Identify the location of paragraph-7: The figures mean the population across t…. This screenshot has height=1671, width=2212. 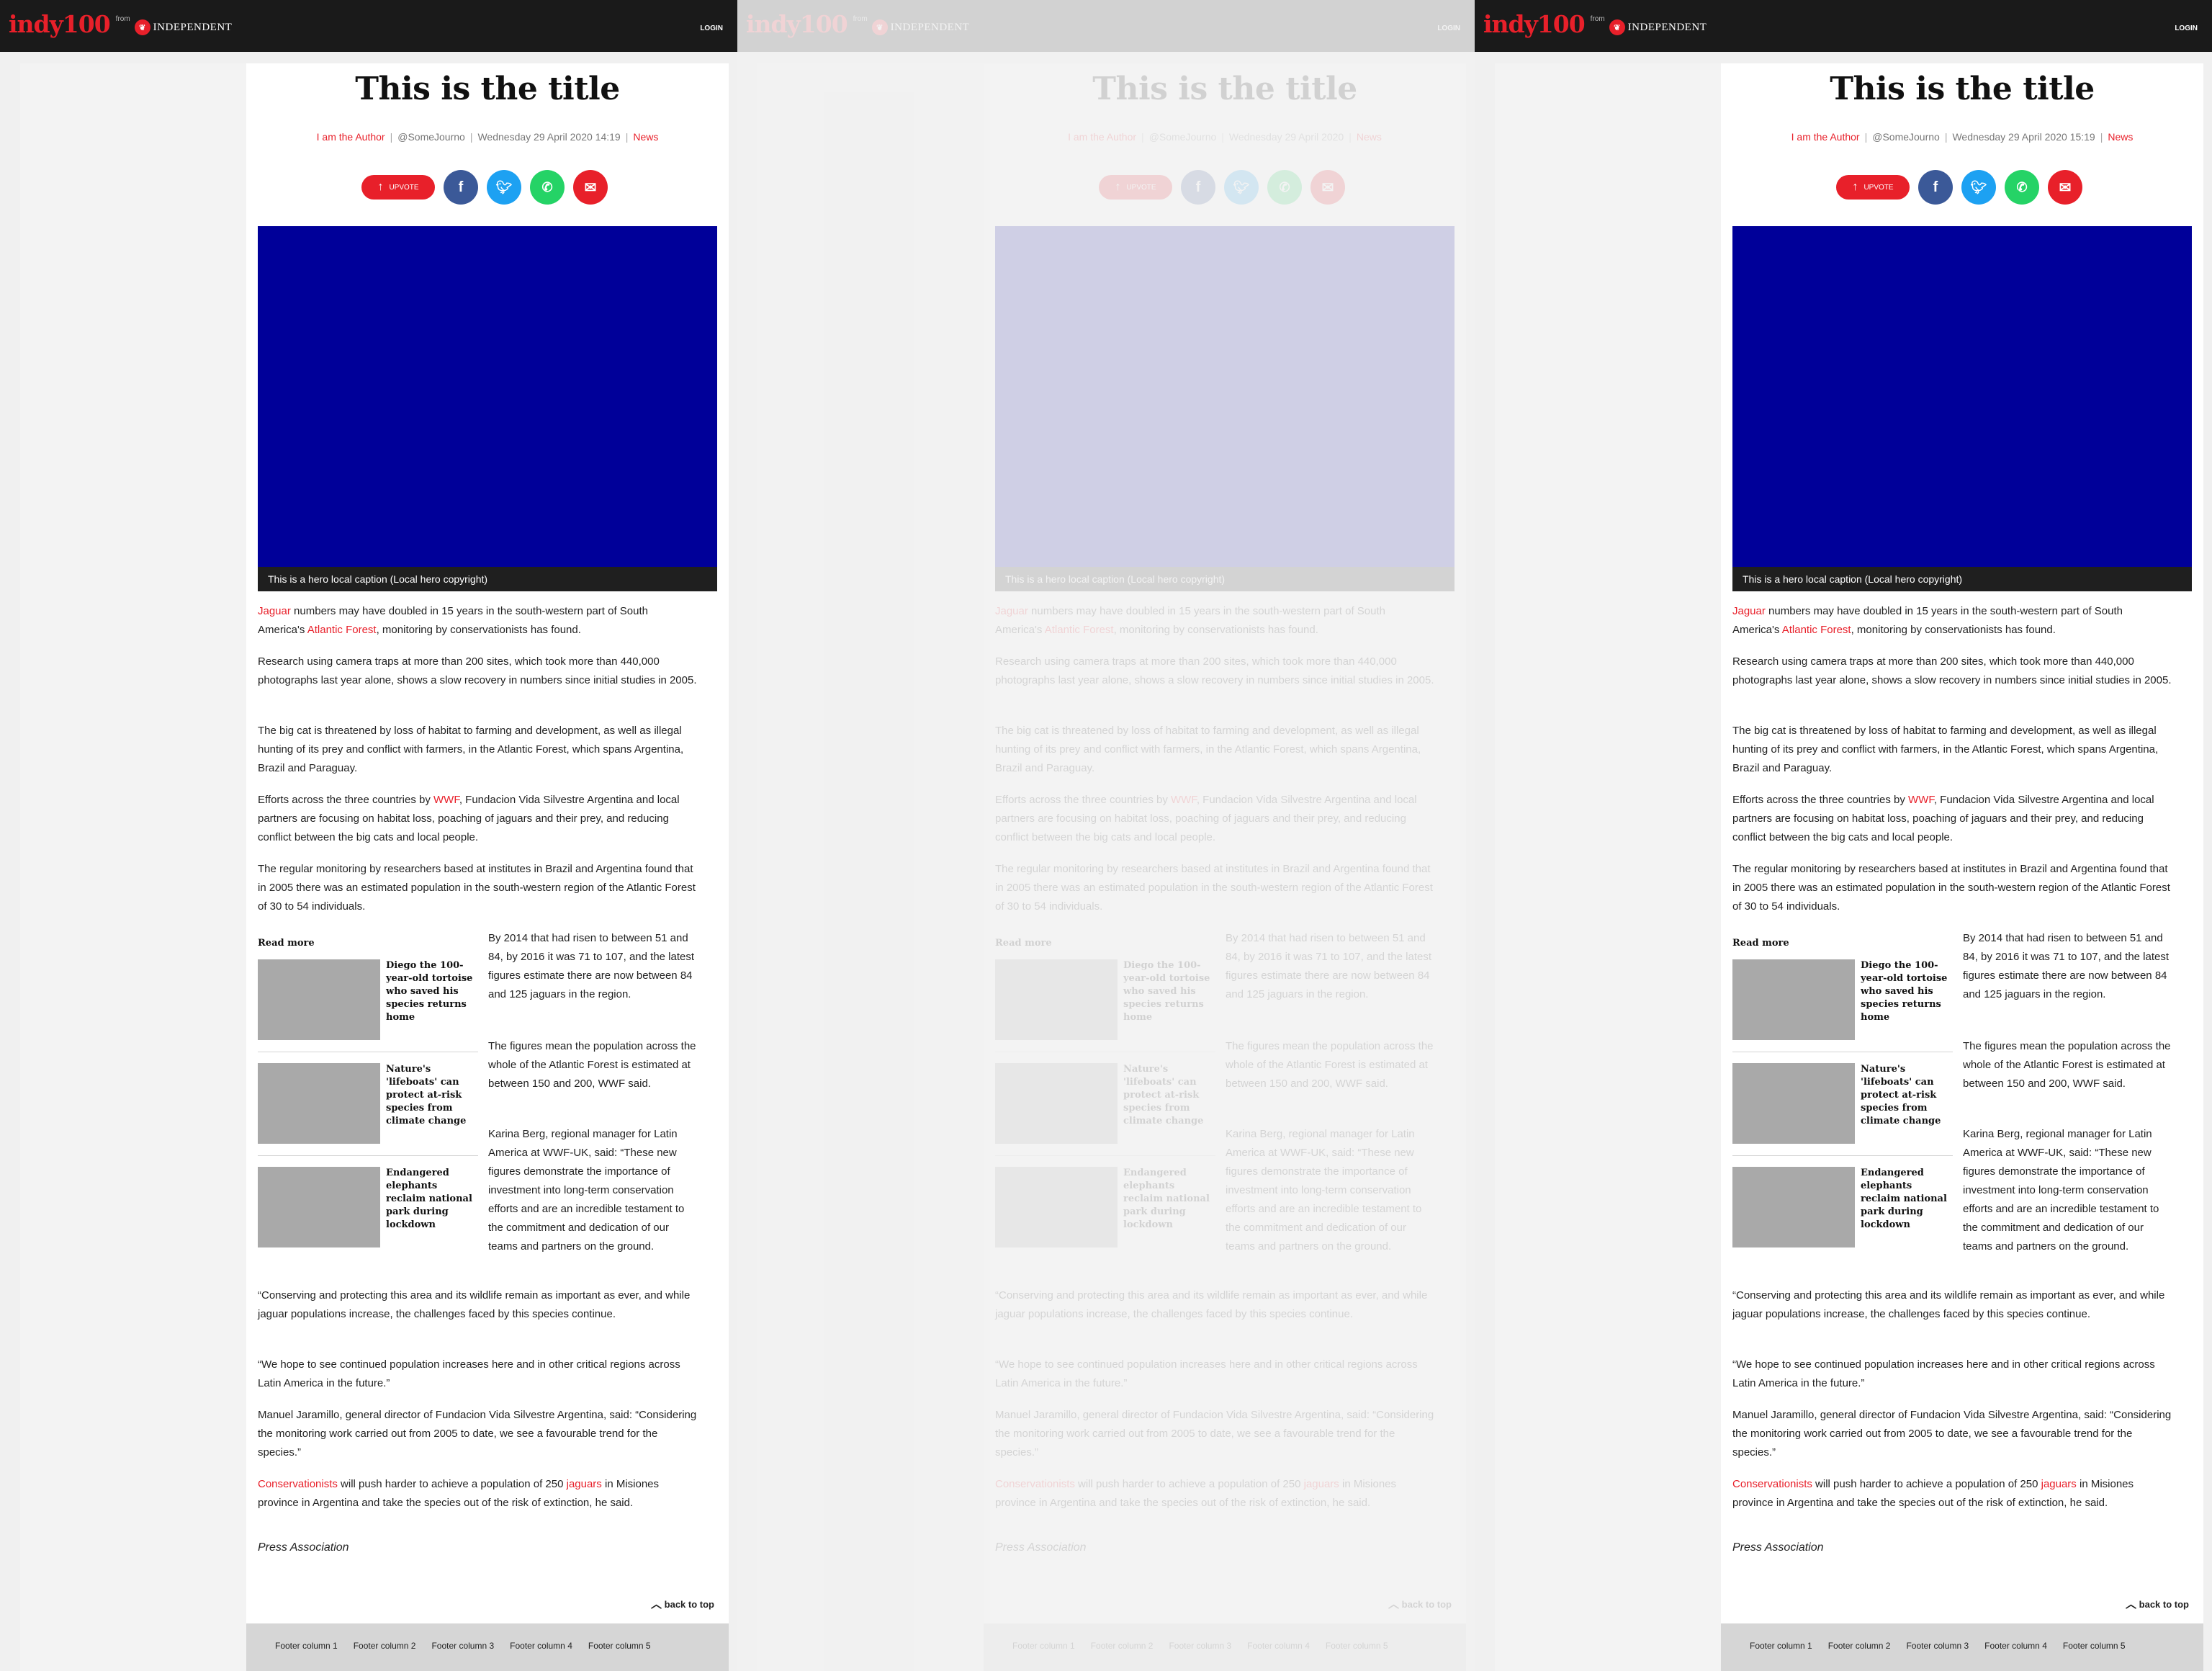
(592, 1065).